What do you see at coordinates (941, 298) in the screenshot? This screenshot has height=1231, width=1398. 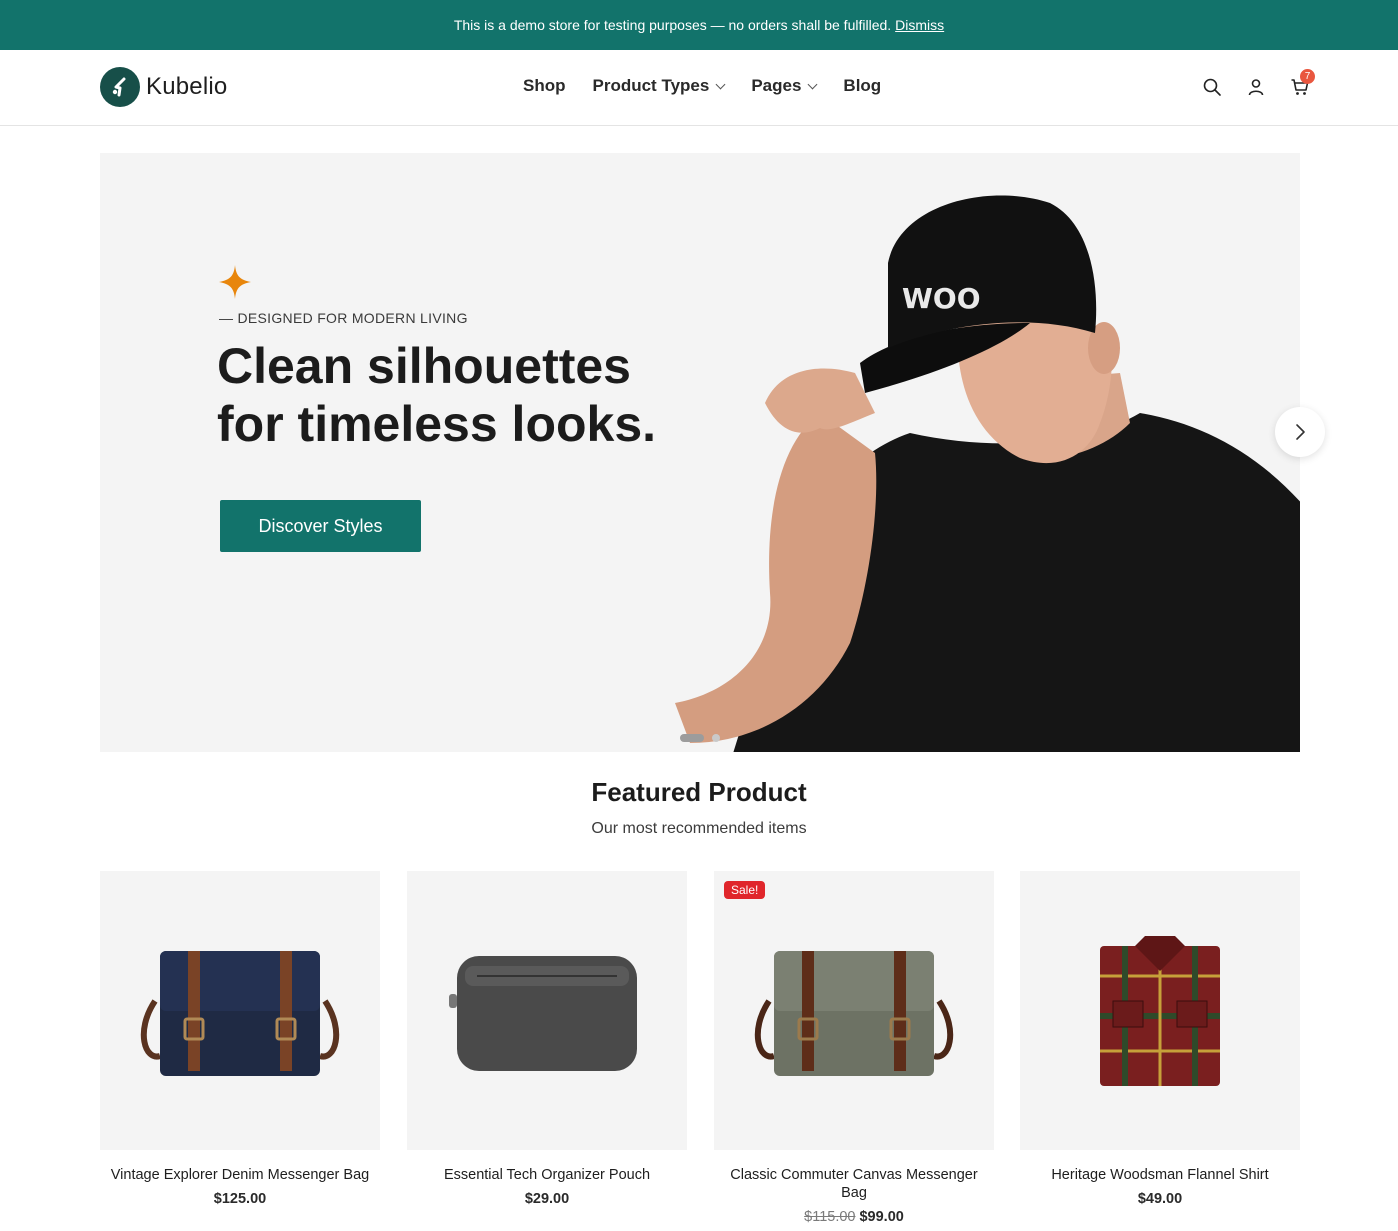 I see `cap-logo-text: WOO` at bounding box center [941, 298].